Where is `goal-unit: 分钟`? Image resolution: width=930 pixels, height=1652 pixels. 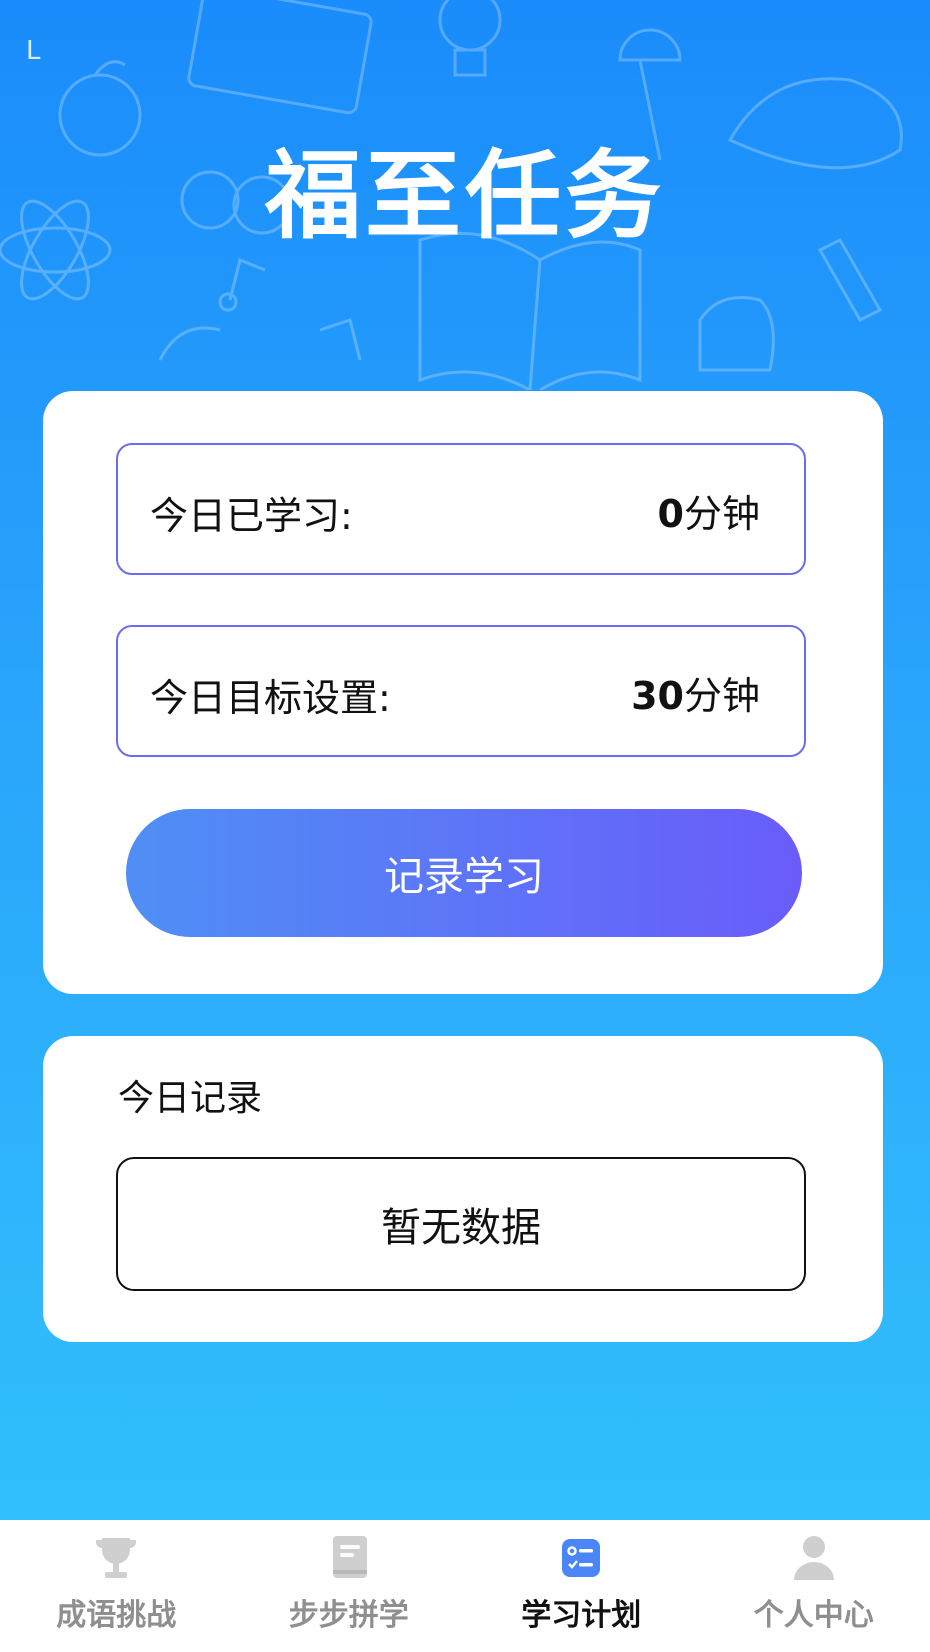
goal-unit: 分钟 is located at coordinates (721, 696).